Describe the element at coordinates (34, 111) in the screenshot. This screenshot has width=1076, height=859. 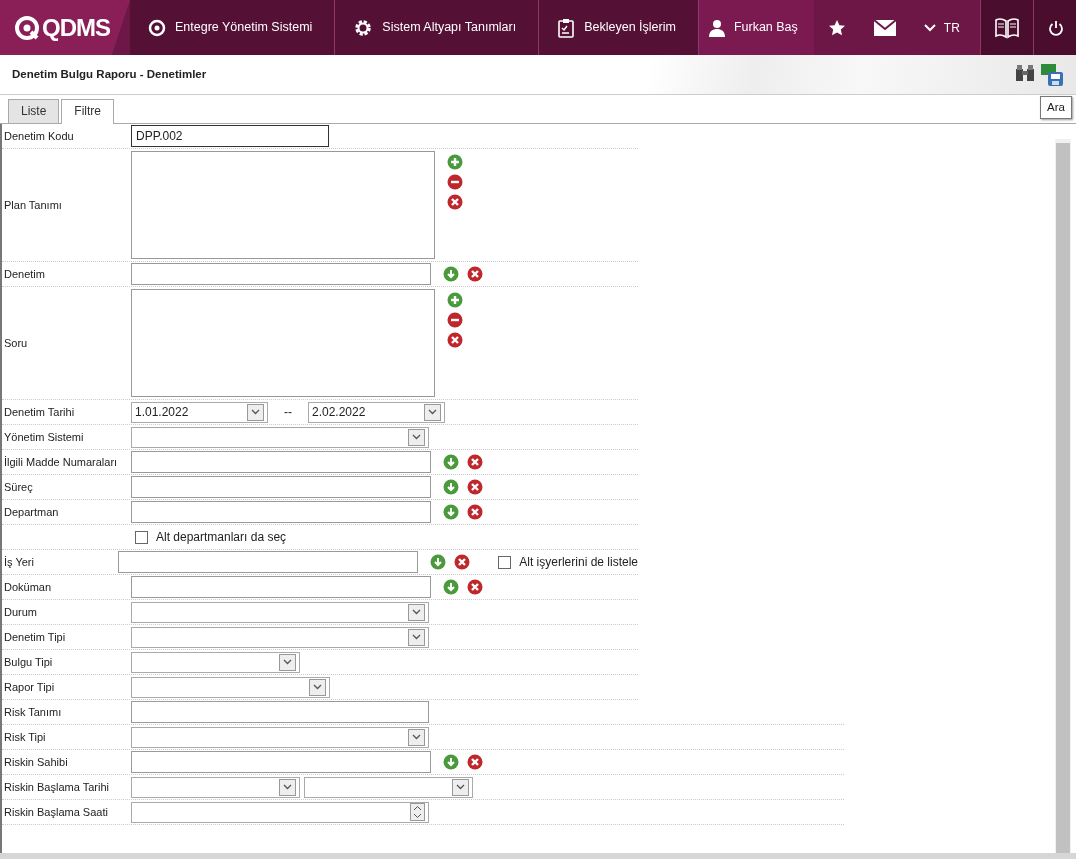
I see `tab: Liste` at that location.